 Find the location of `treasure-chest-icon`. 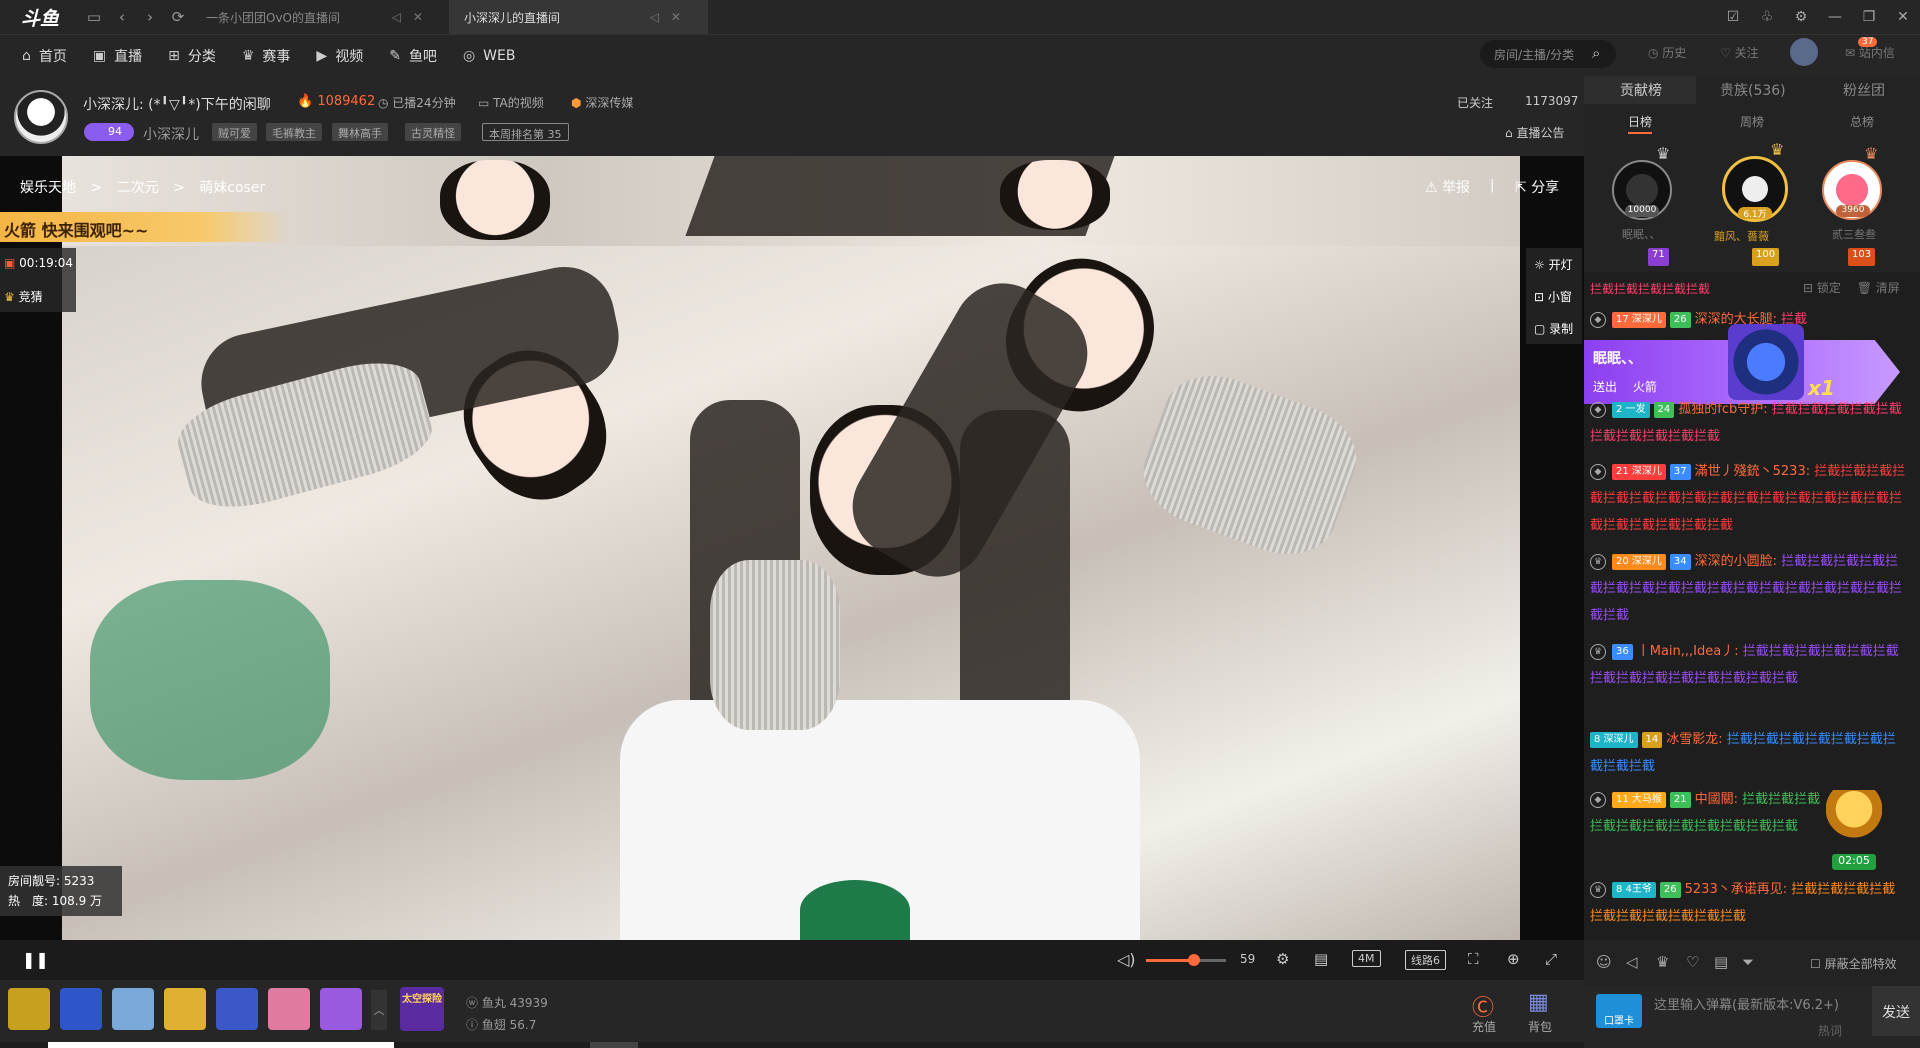

treasure-chest-icon is located at coordinates (1854, 814).